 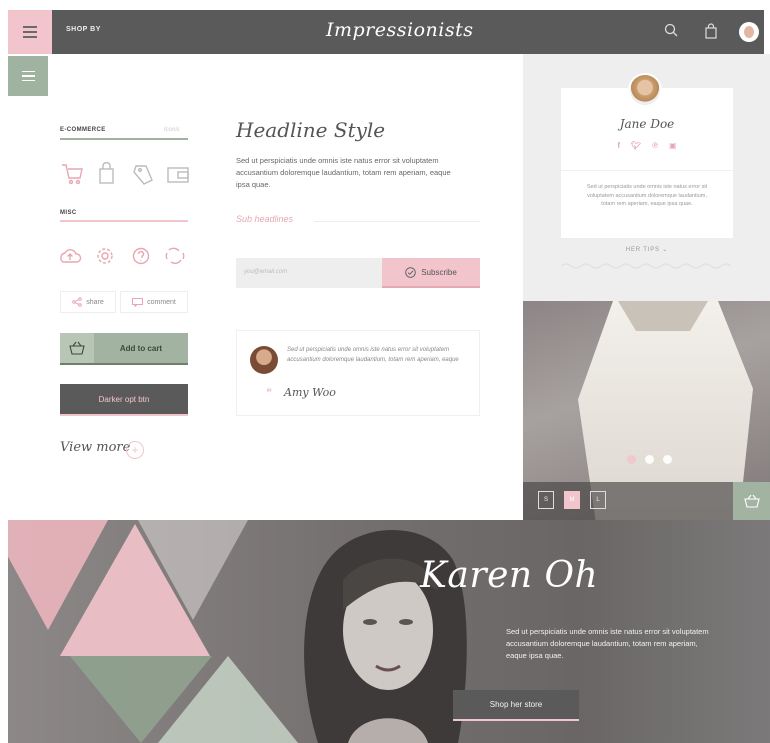 I want to click on her-tips-toggle: HER TIPS ⌄, so click(x=647, y=249).